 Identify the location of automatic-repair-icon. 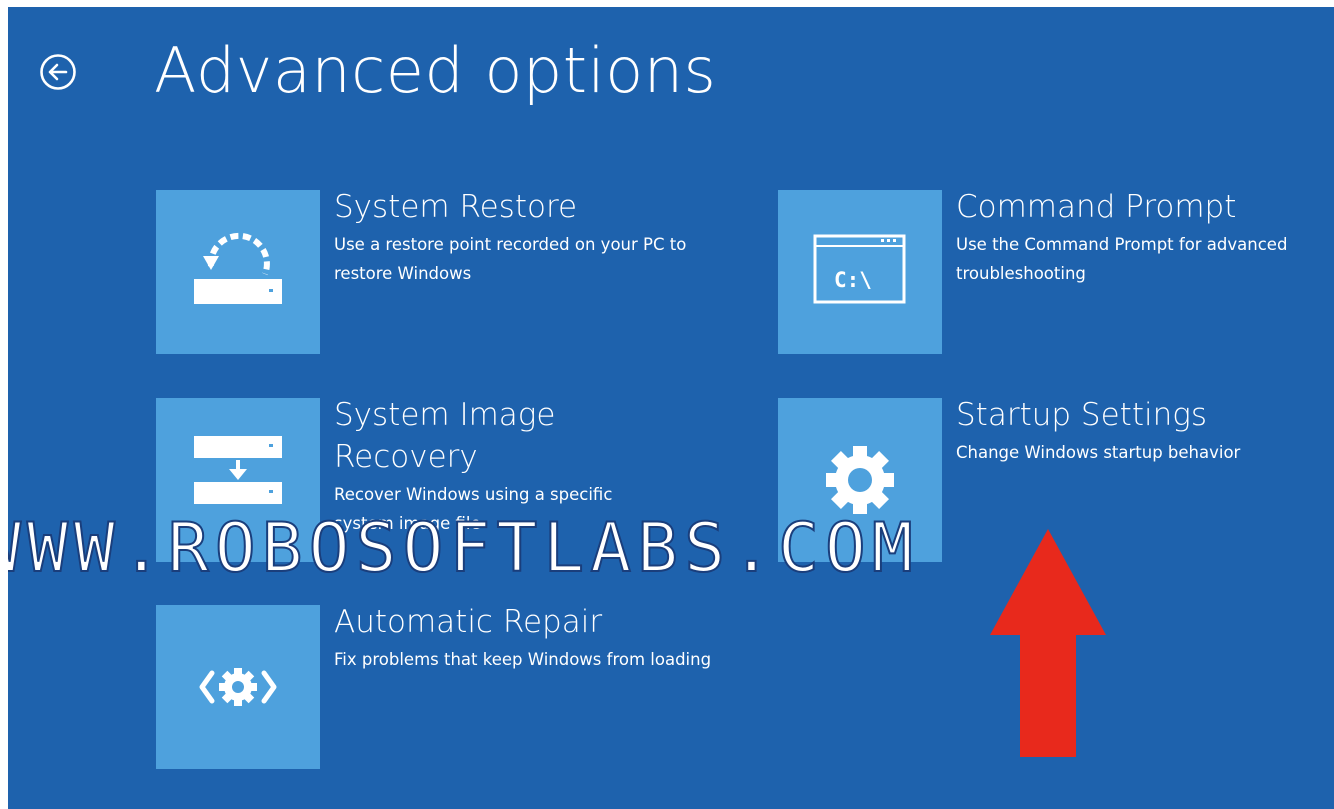
(238, 687).